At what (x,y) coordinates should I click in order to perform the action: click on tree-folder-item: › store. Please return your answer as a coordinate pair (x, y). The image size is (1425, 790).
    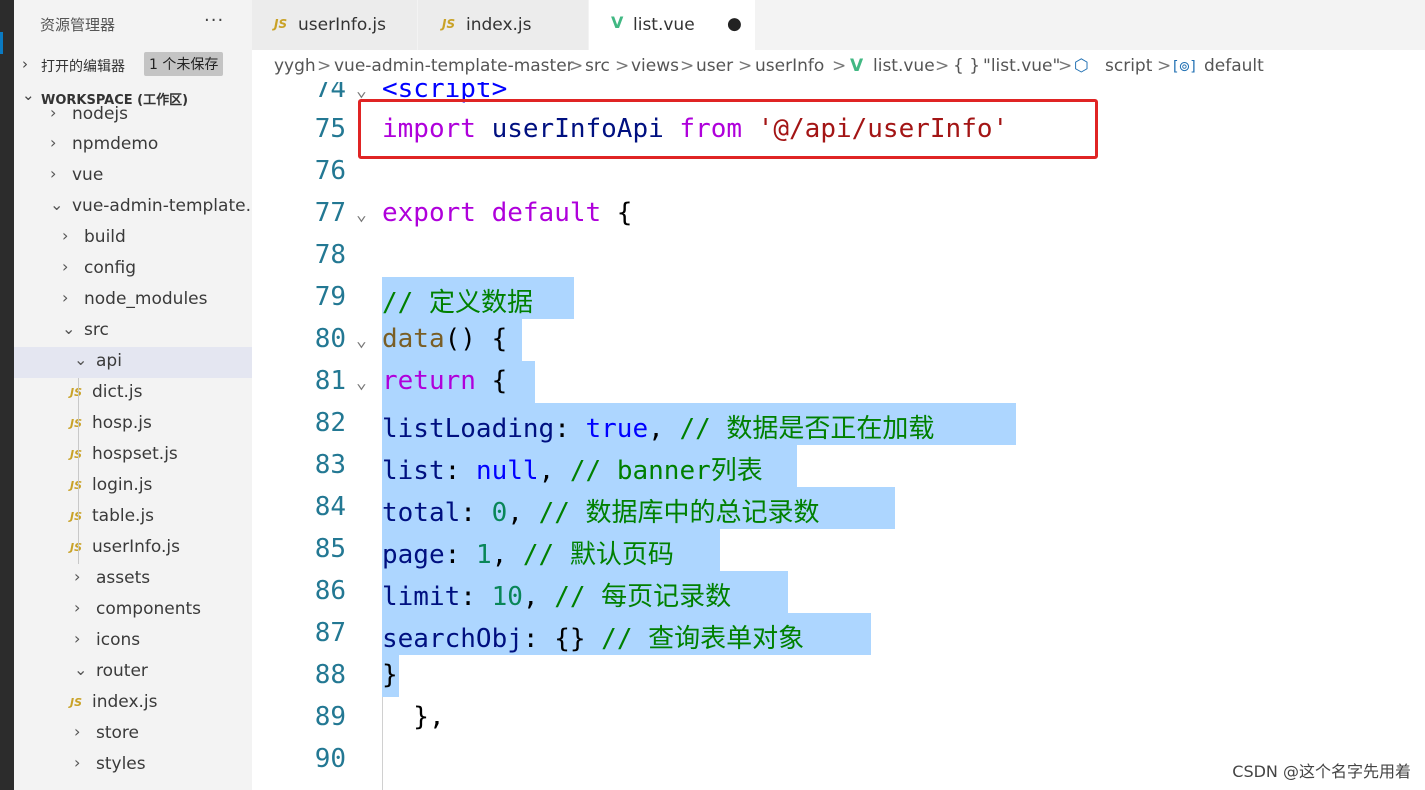
    Looking at the image, I should click on (133, 734).